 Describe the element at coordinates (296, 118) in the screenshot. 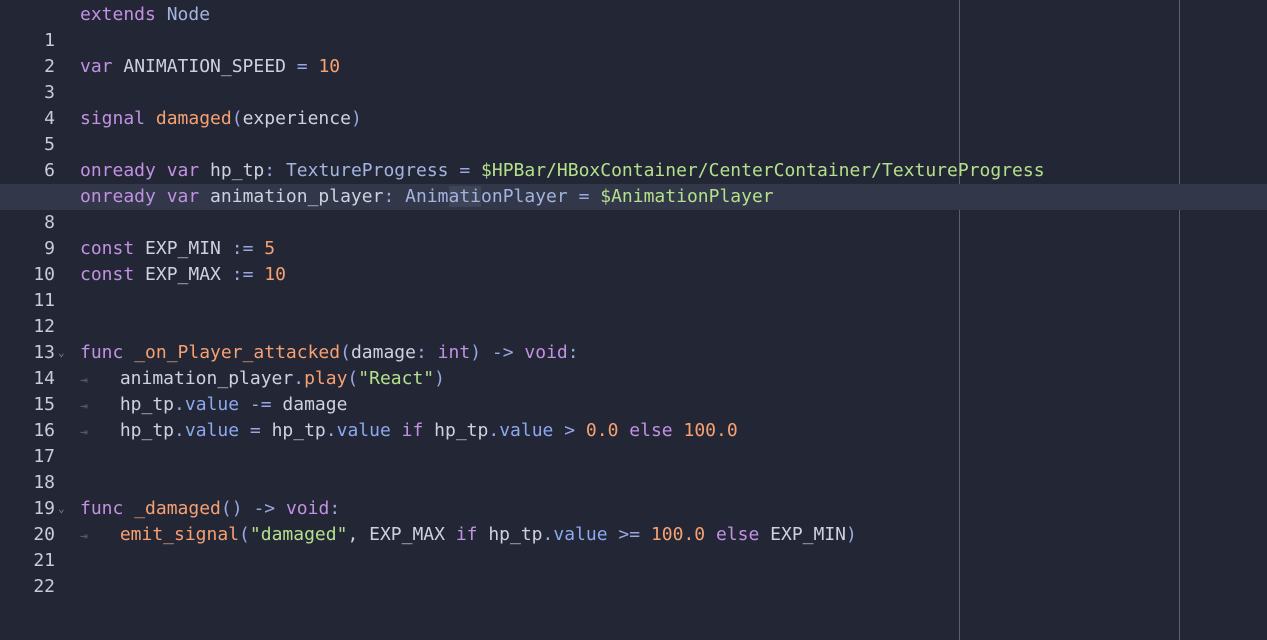

I see `identifier: experience` at that location.